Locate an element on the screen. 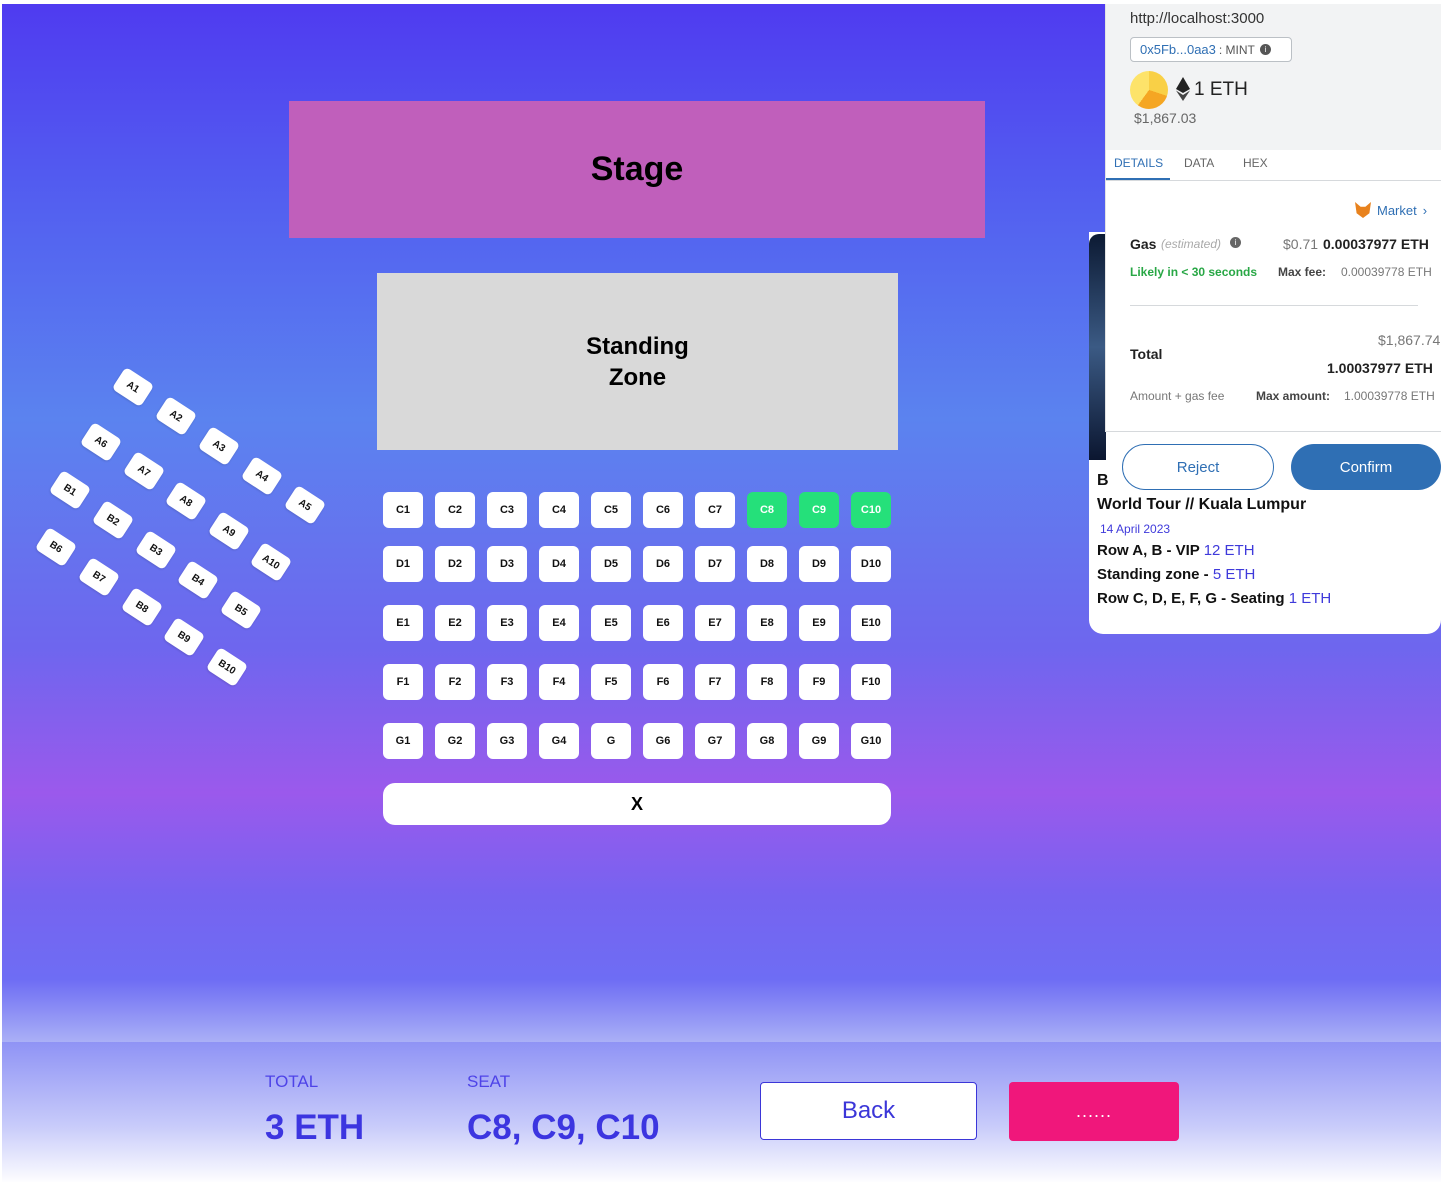 The height and width of the screenshot is (1182, 1441). back-button: Back is located at coordinates (868, 1111).